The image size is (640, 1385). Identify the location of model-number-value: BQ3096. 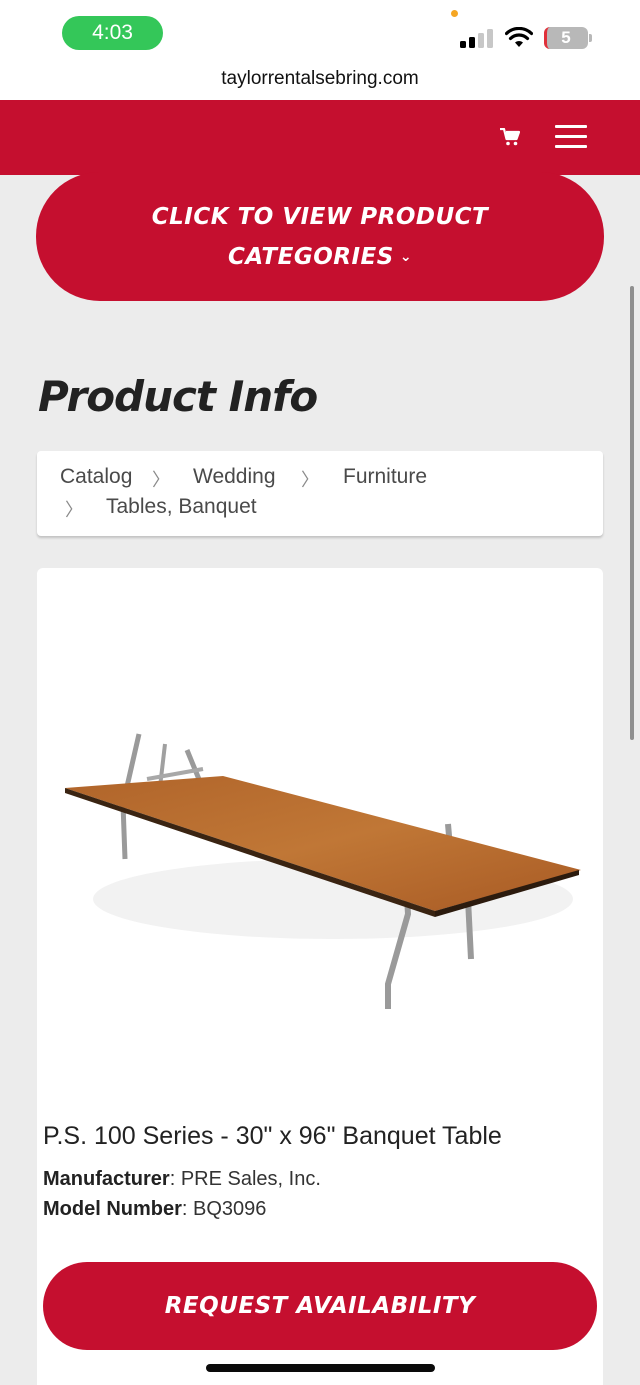
(230, 1209).